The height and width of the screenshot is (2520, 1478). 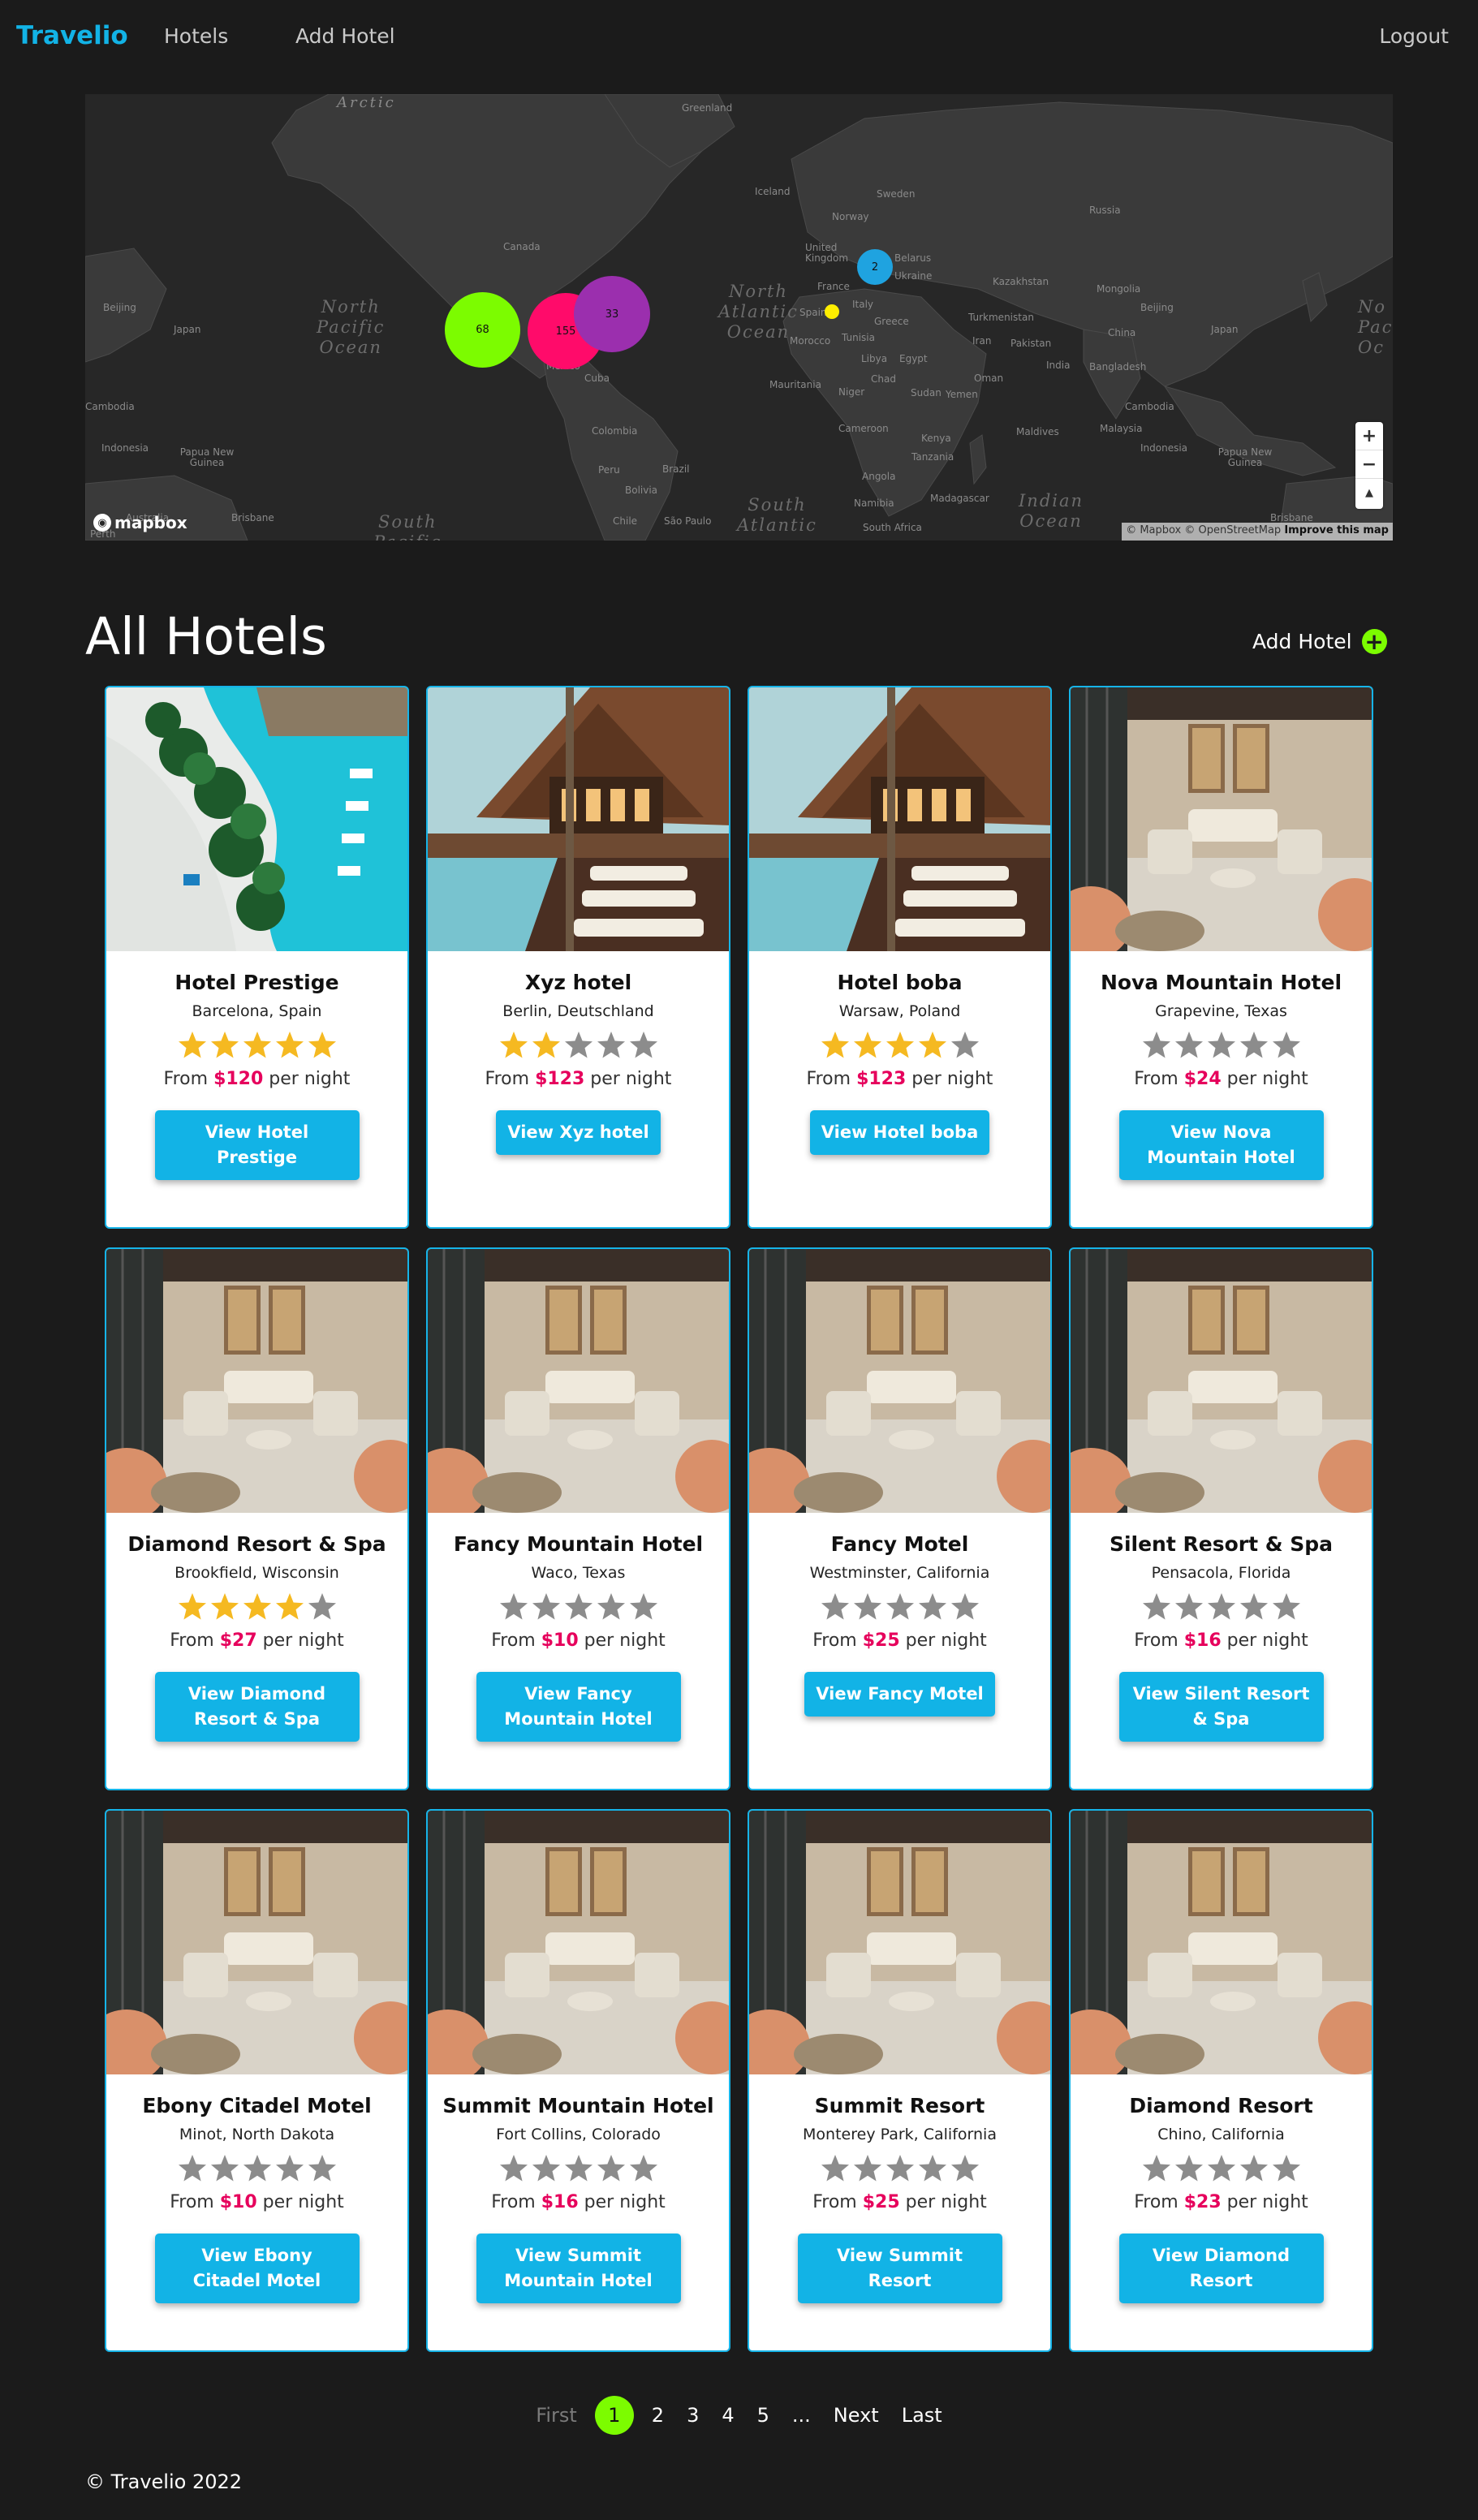 I want to click on map-cluster-68: 68, so click(x=483, y=330).